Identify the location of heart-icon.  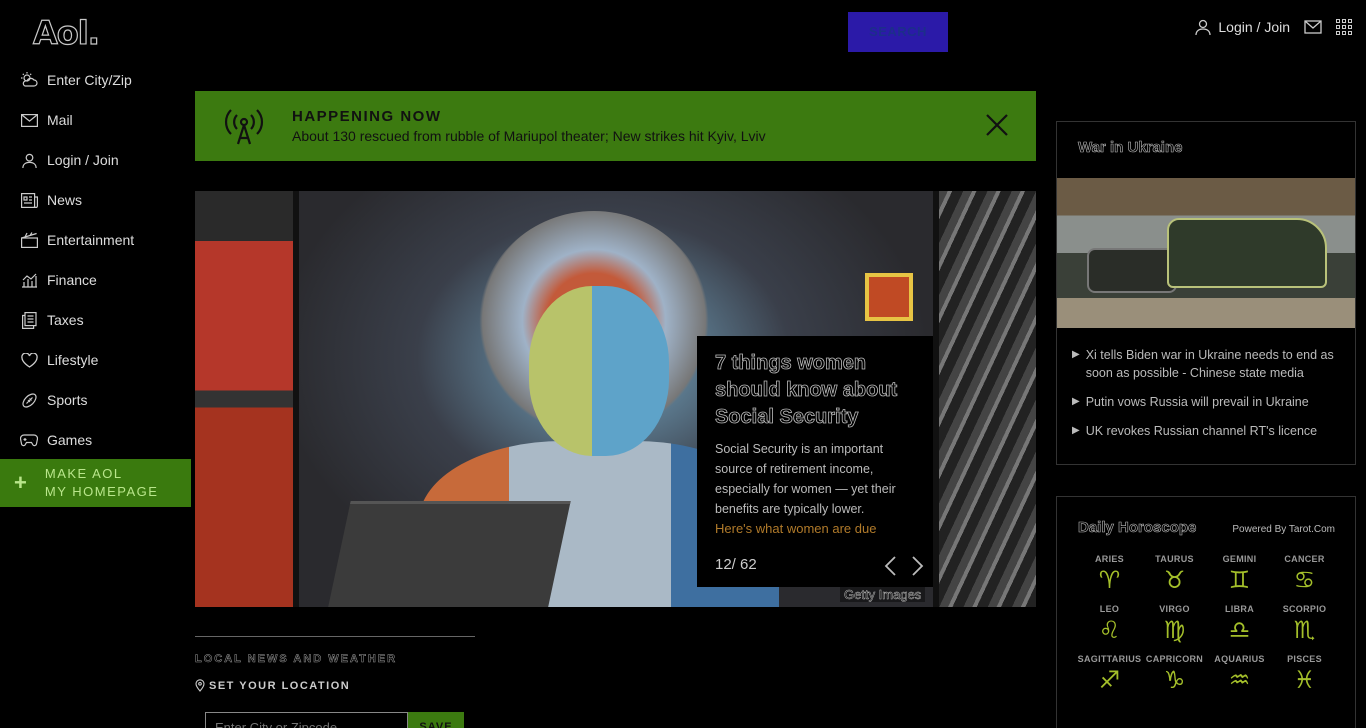
(29, 360).